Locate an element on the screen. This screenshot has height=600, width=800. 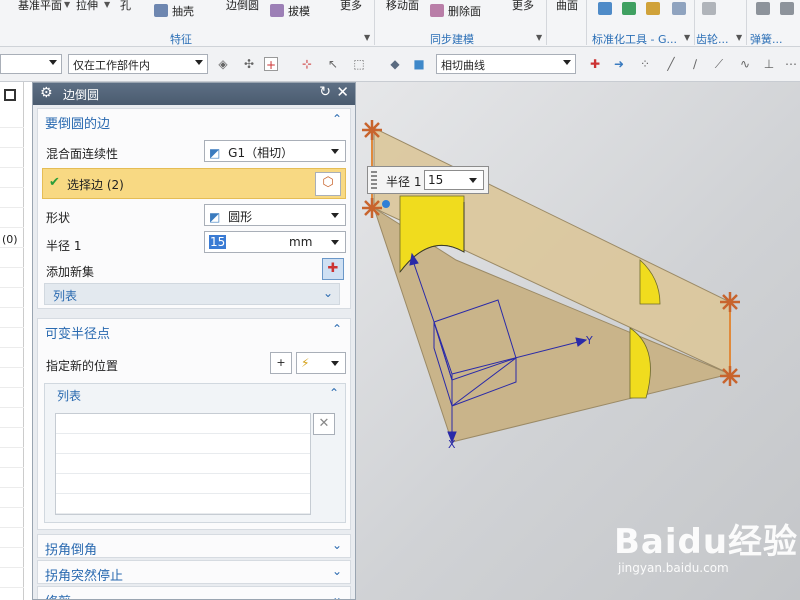
shape-icon: ◩ is located at coordinates (215, 217).